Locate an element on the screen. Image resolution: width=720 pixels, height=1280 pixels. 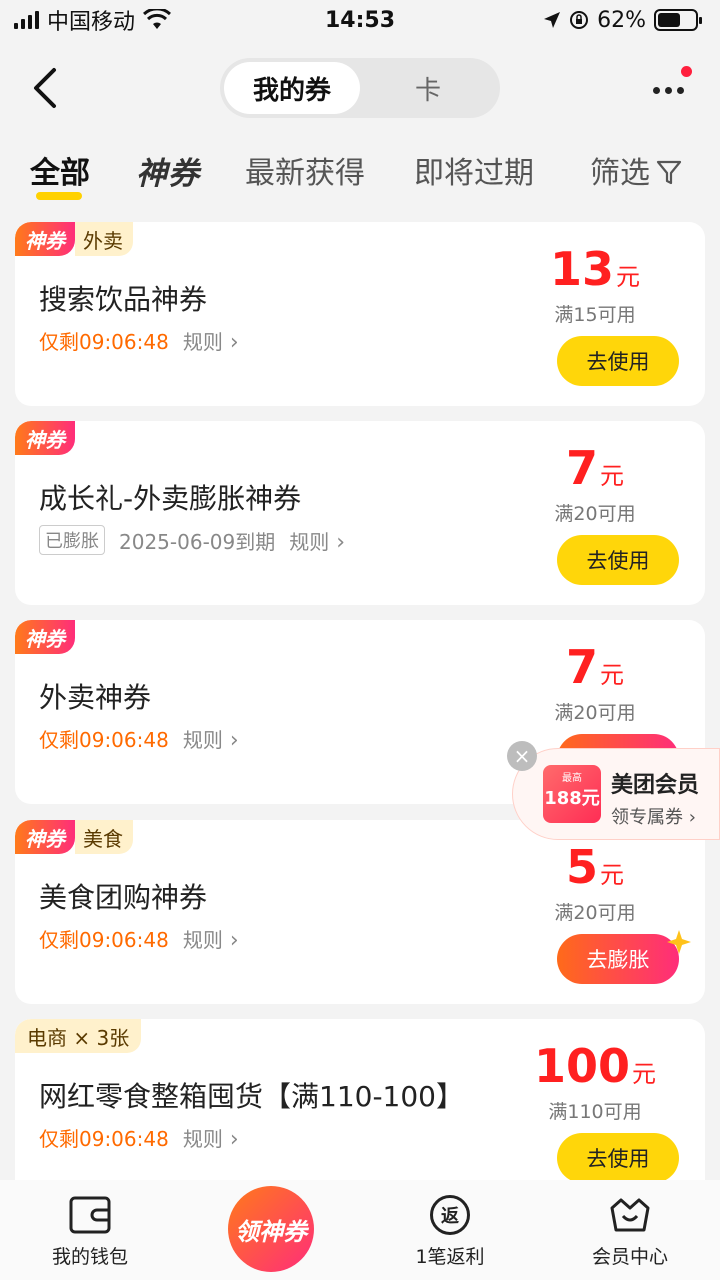
segmented-control: 我的券 卡 is located at coordinates (360, 88).